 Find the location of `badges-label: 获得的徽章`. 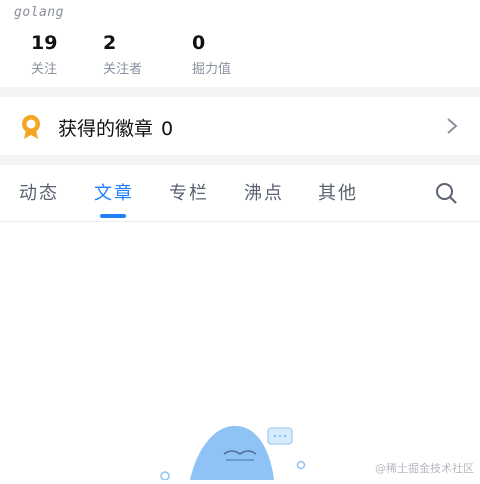

badges-label: 获得的徽章 is located at coordinates (106, 129).